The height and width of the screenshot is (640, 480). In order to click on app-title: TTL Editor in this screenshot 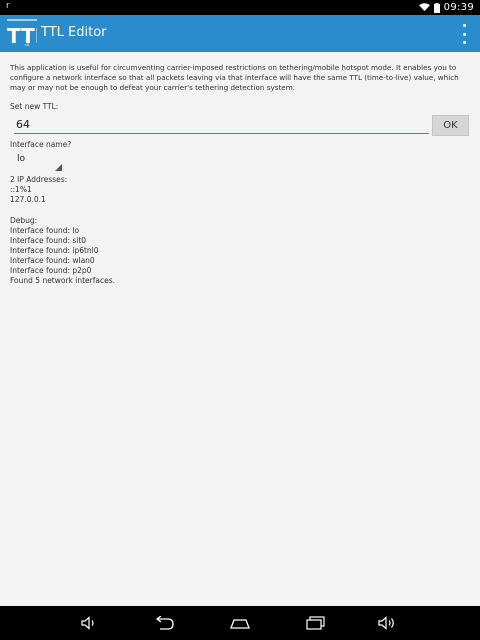, I will do `click(74, 32)`.